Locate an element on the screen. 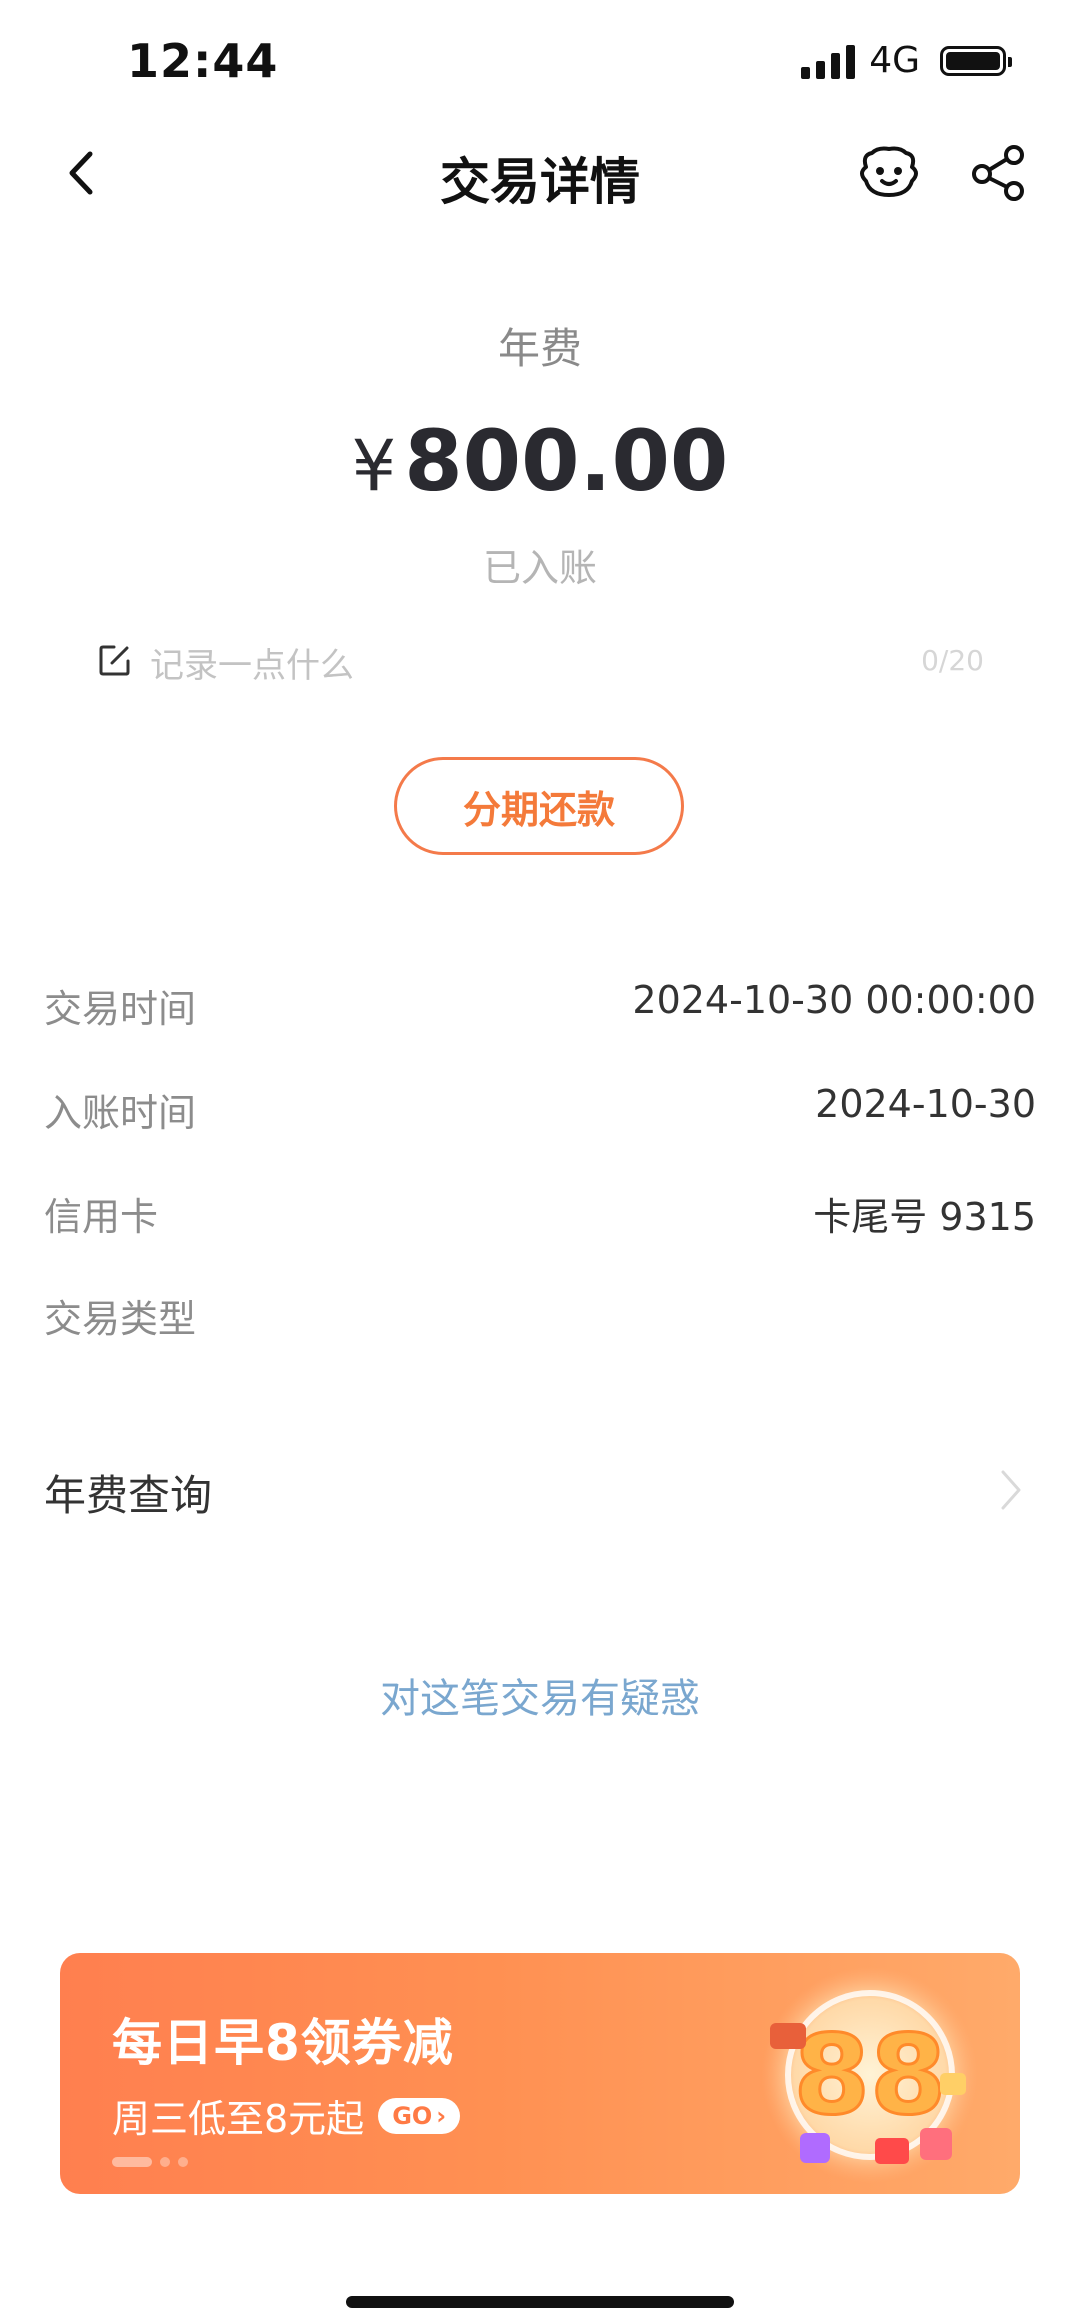  detail-label: 信用卡 is located at coordinates (101, 1217).